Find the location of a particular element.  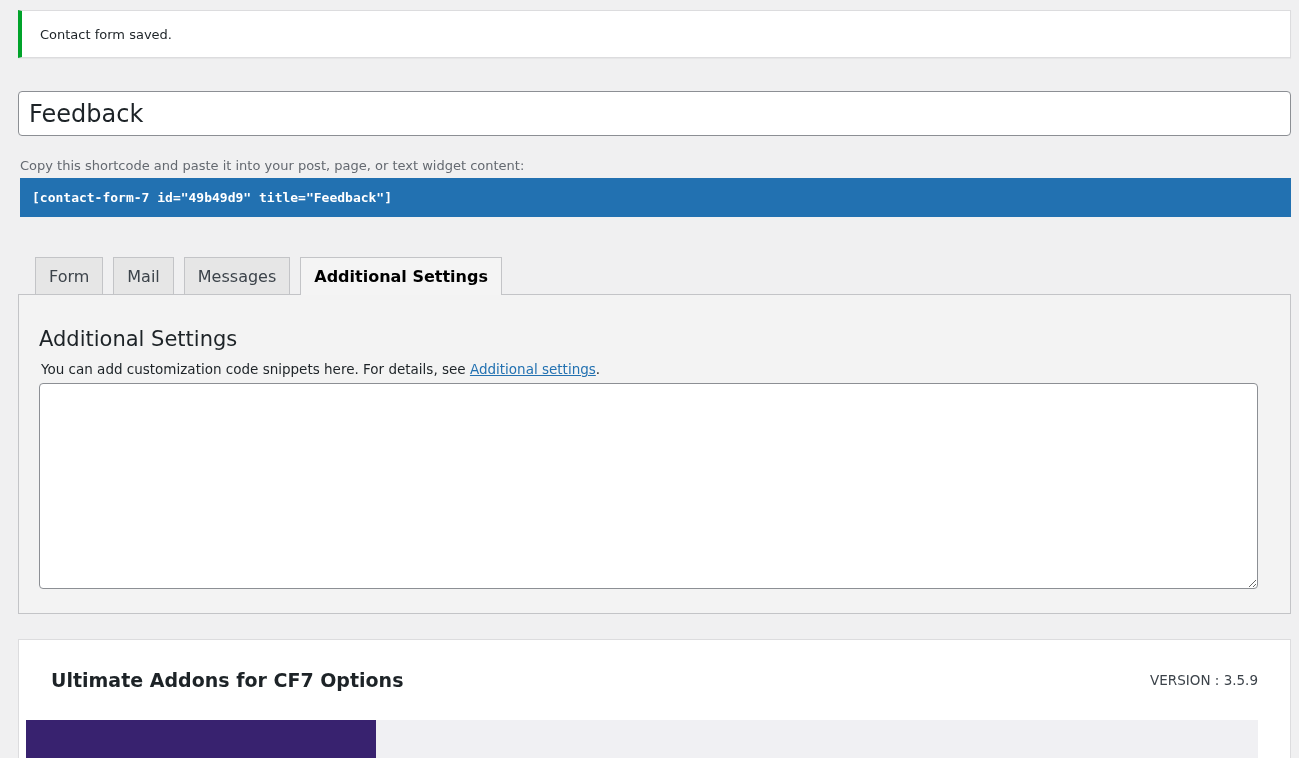

shortcode-label: Copy this shortcode and paste it into your post, page, or text widget content: is located at coordinates (273, 165).